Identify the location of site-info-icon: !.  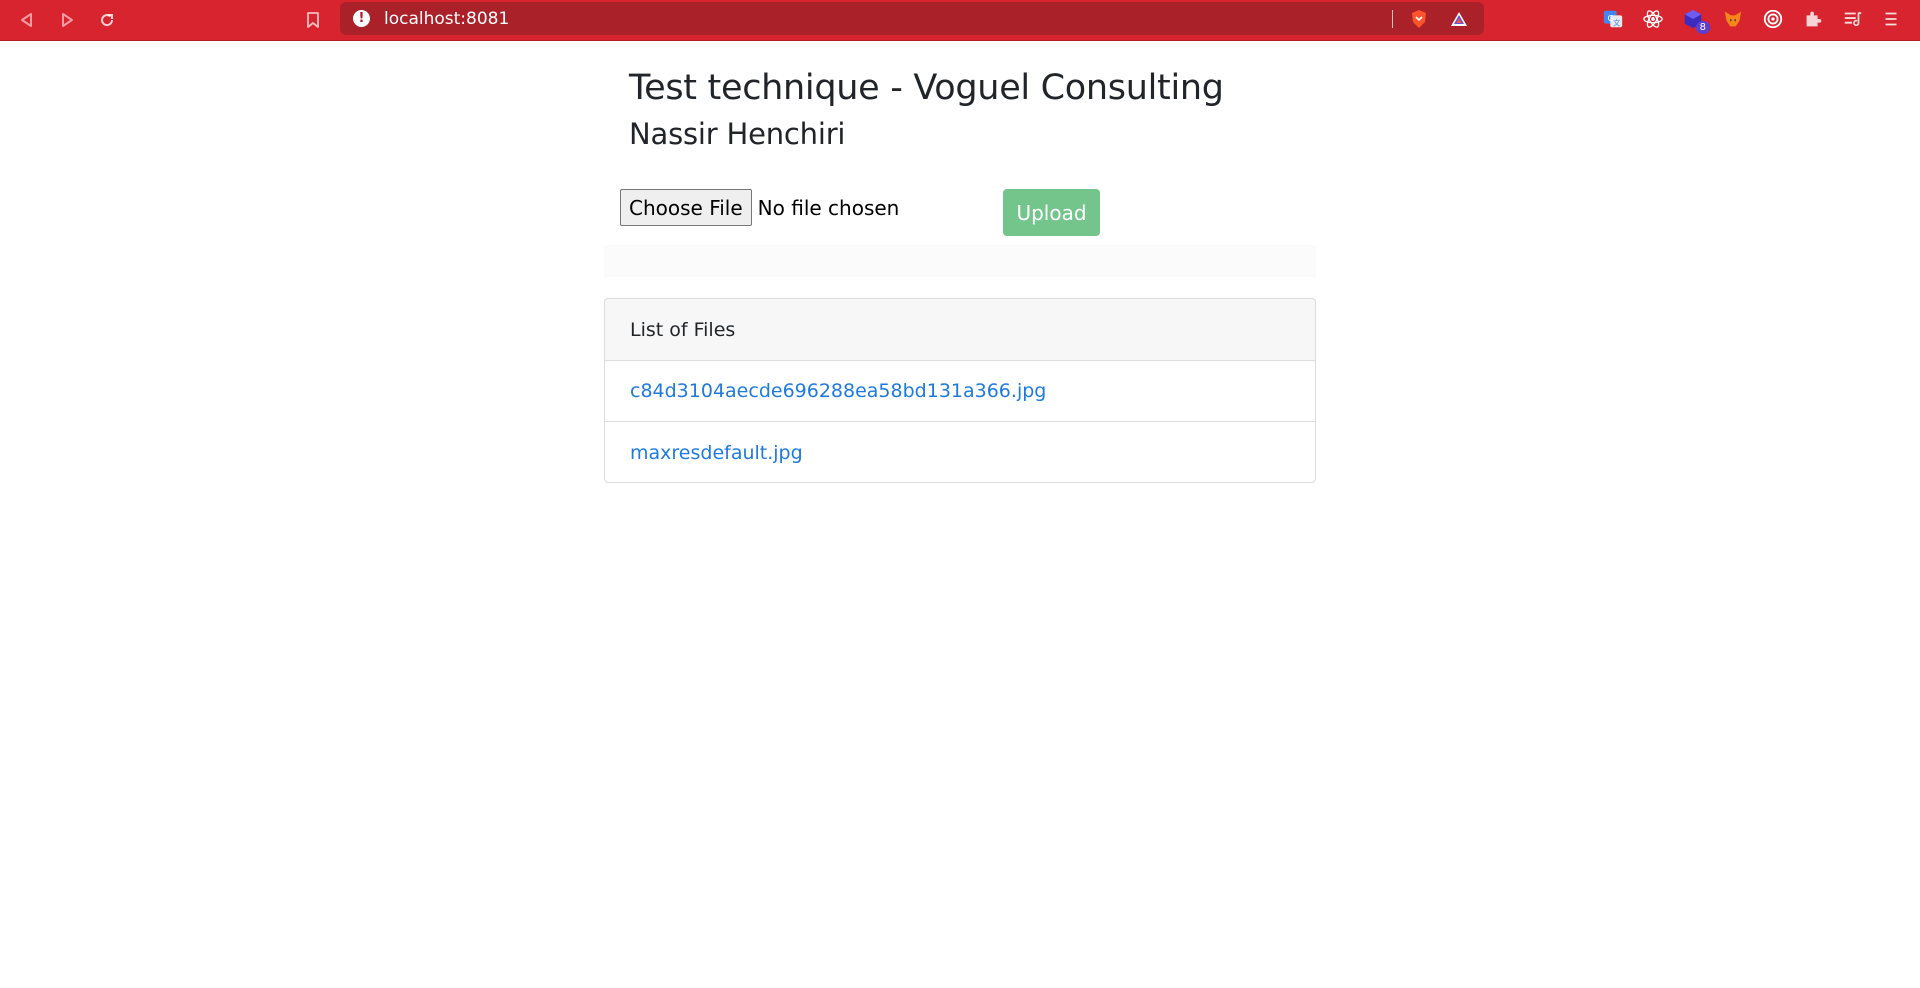
(361, 18).